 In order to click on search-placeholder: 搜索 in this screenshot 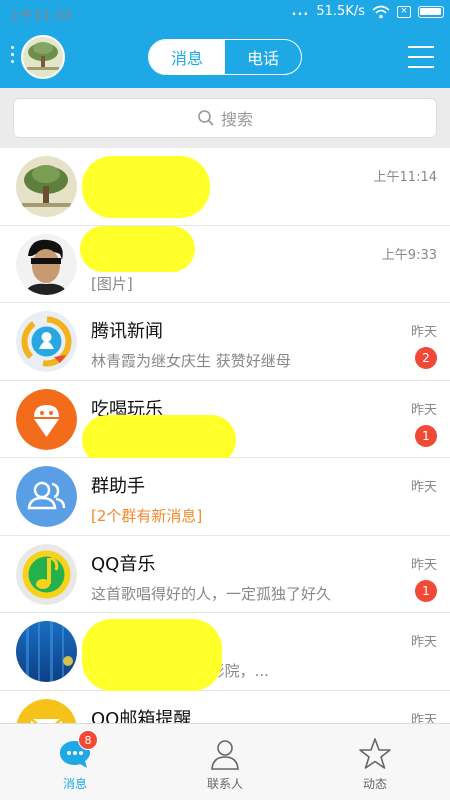, I will do `click(236, 119)`.